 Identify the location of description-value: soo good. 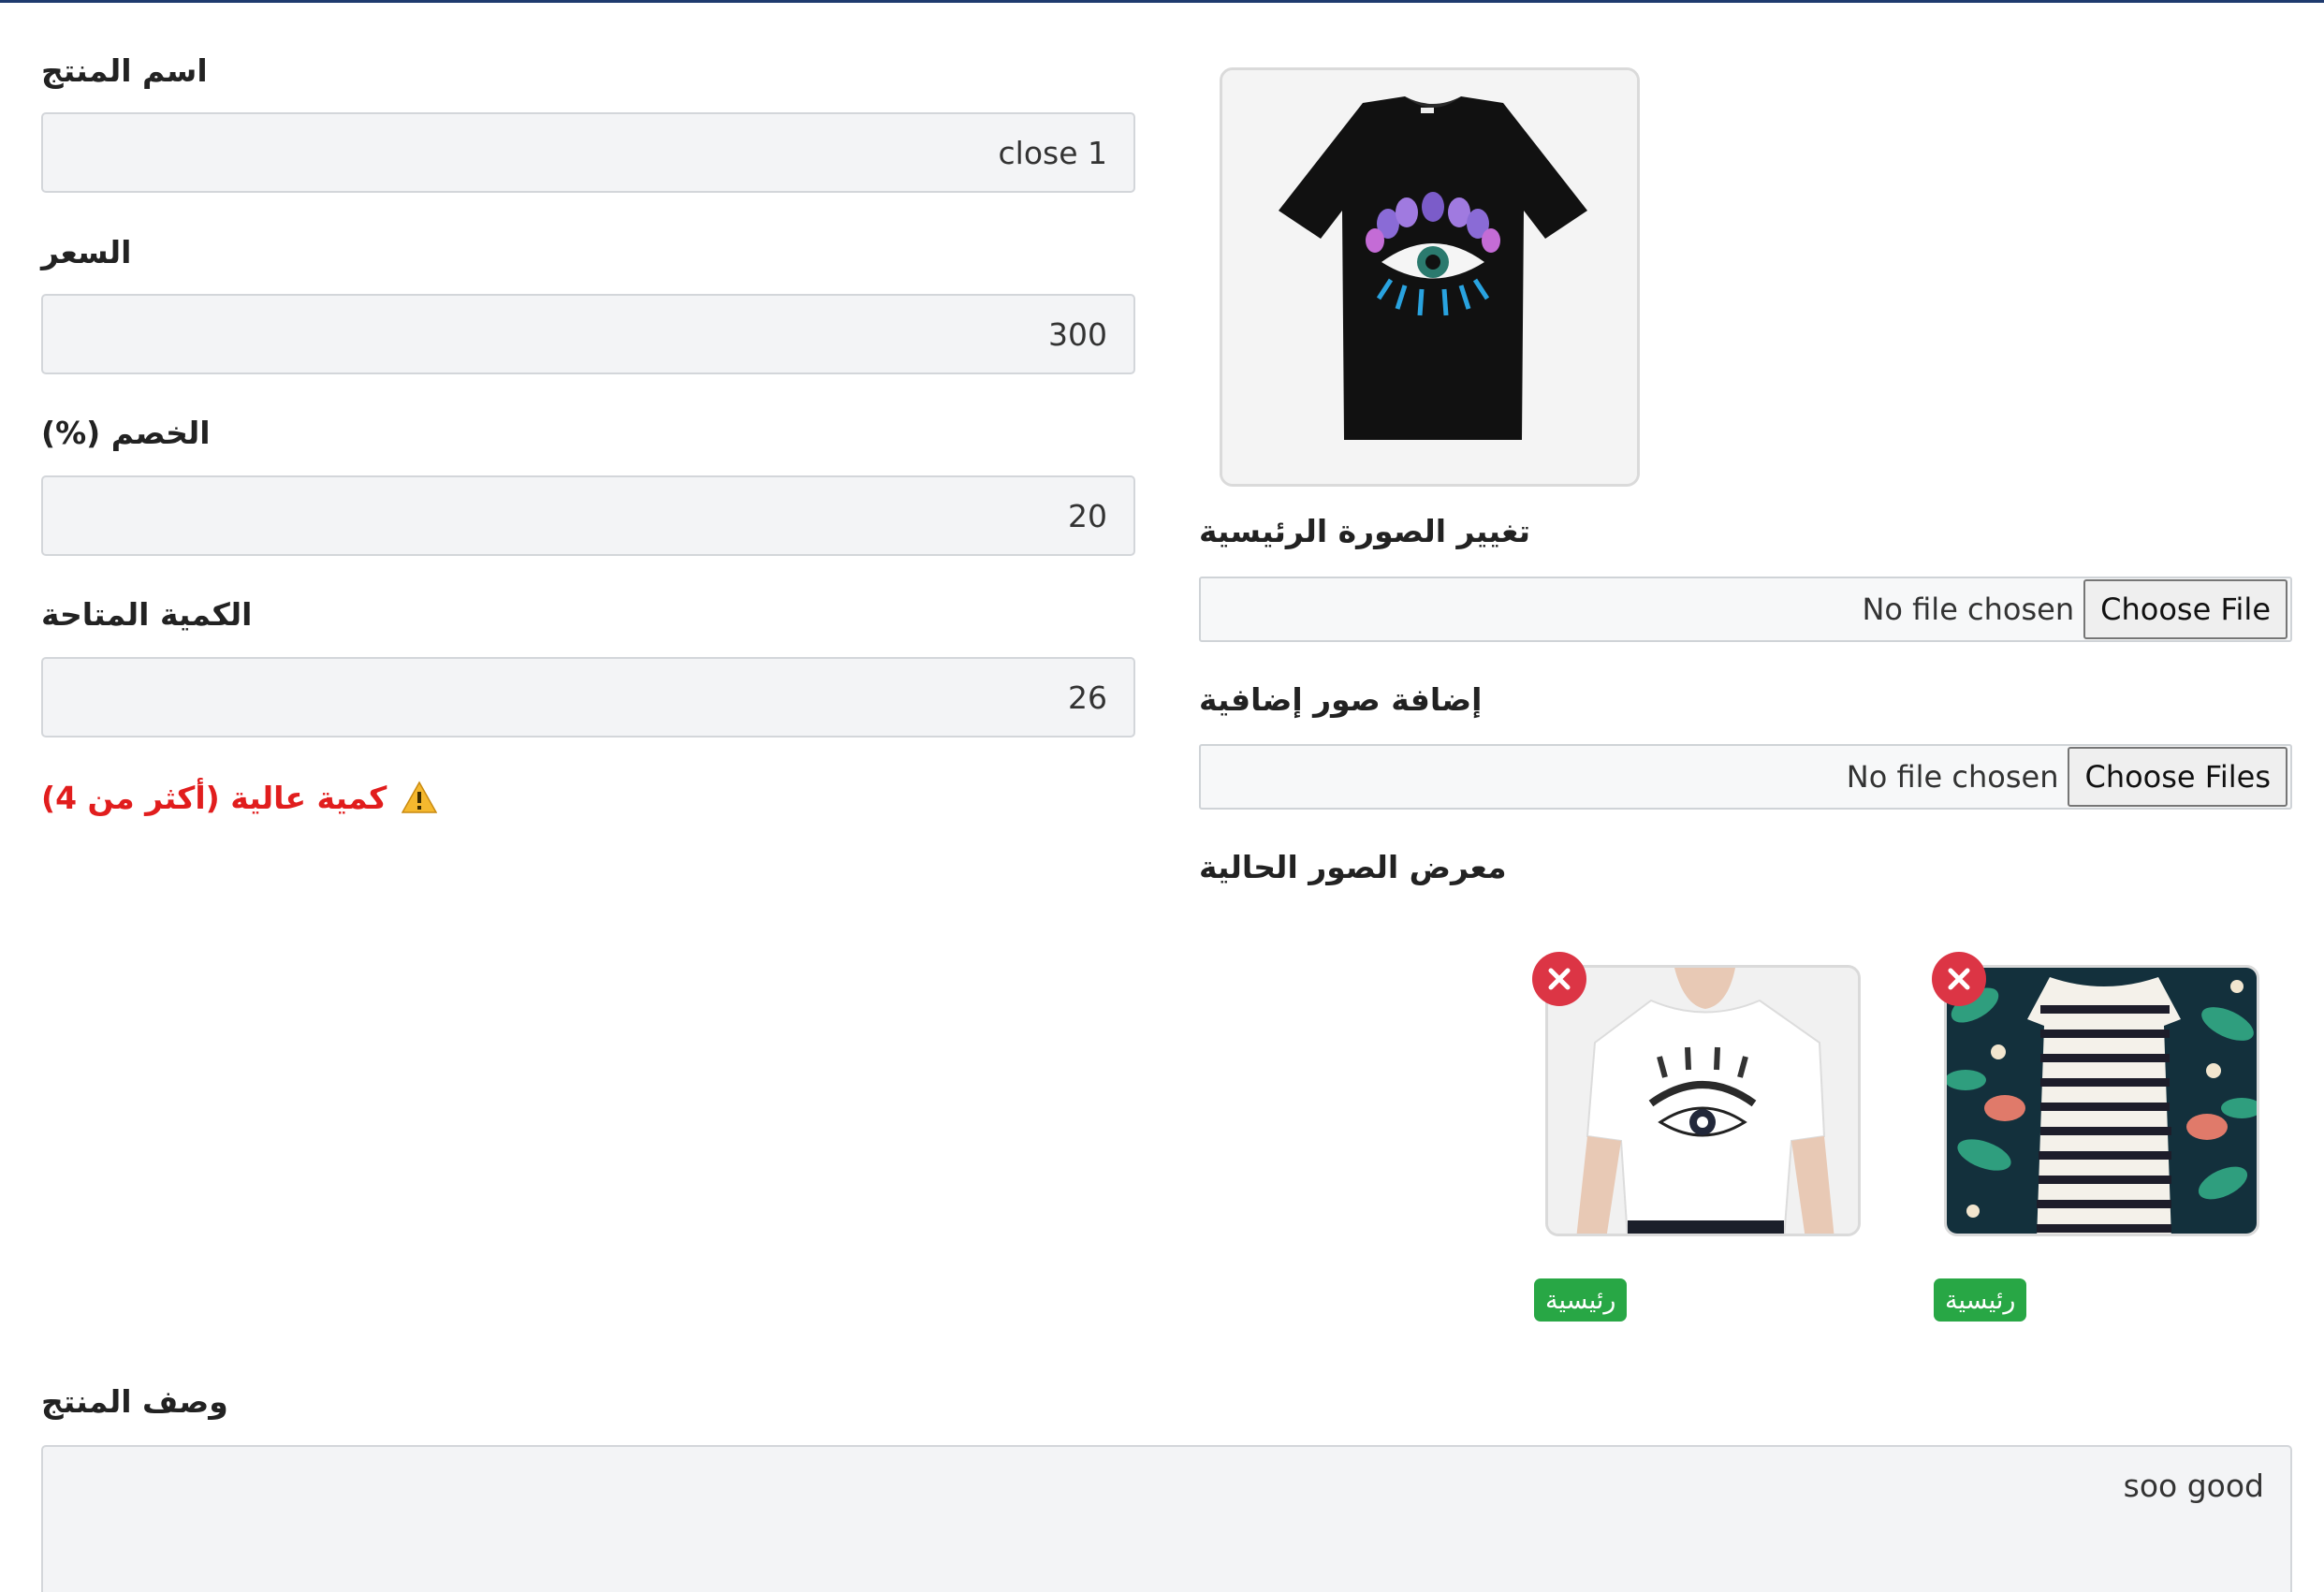
(2193, 1486).